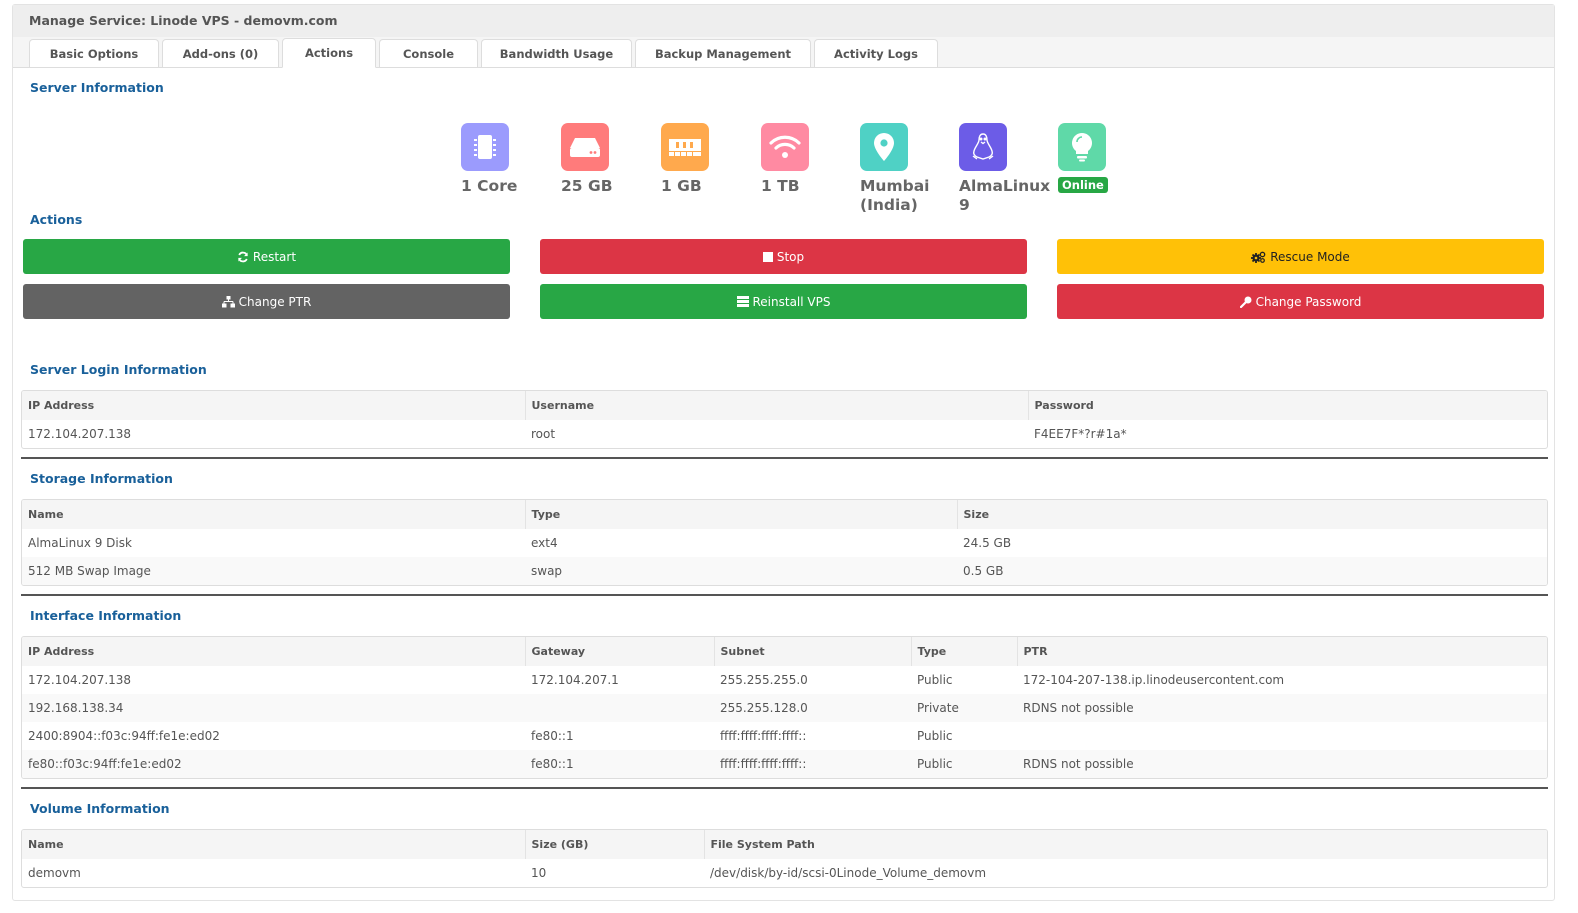  What do you see at coordinates (767, 256) in the screenshot?
I see `stop-icon` at bounding box center [767, 256].